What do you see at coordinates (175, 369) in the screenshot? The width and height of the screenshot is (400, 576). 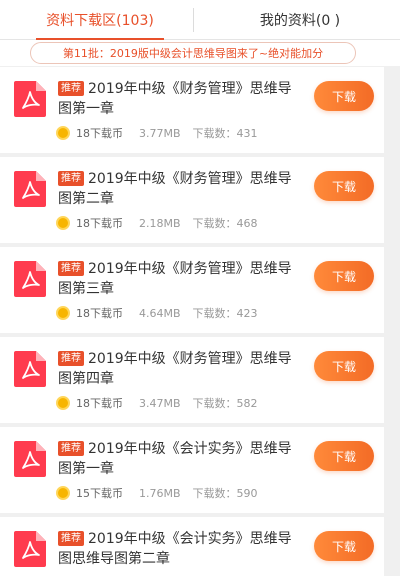 I see `item-title-text: 2019年中级《财务管理》思维导图第四章` at bounding box center [175, 369].